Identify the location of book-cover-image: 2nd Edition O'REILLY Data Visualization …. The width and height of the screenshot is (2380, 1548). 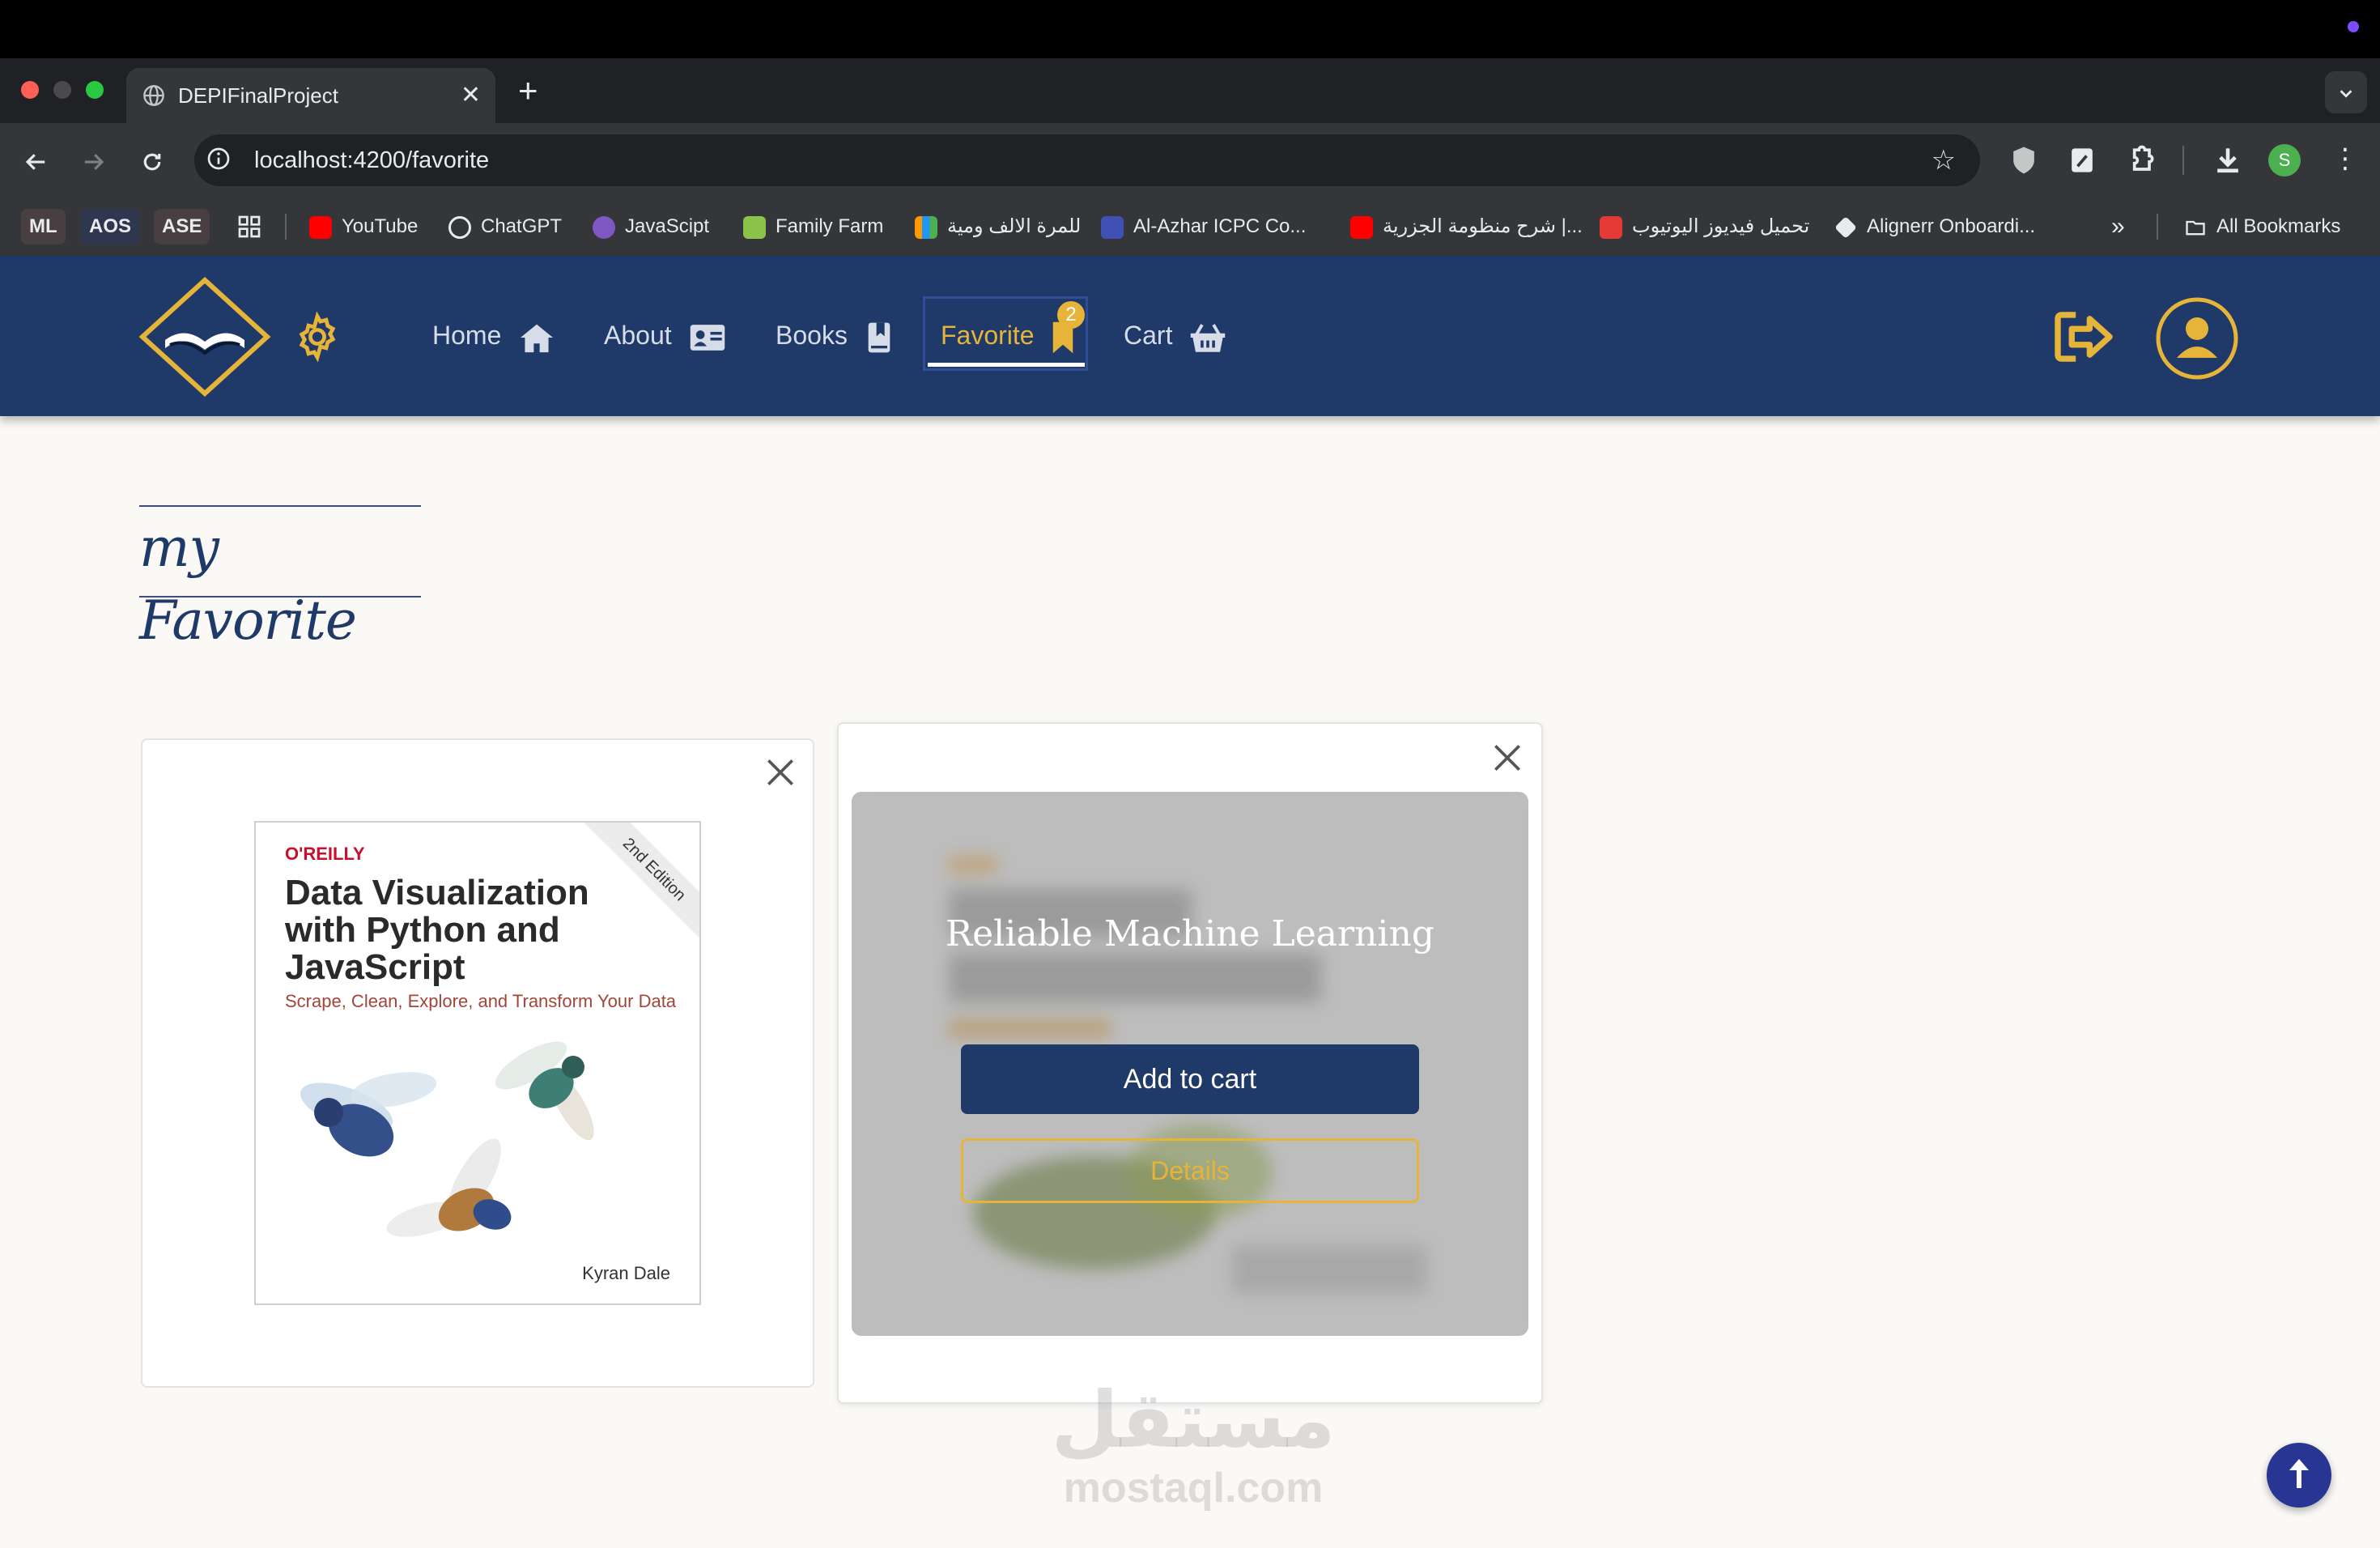
(477, 1063).